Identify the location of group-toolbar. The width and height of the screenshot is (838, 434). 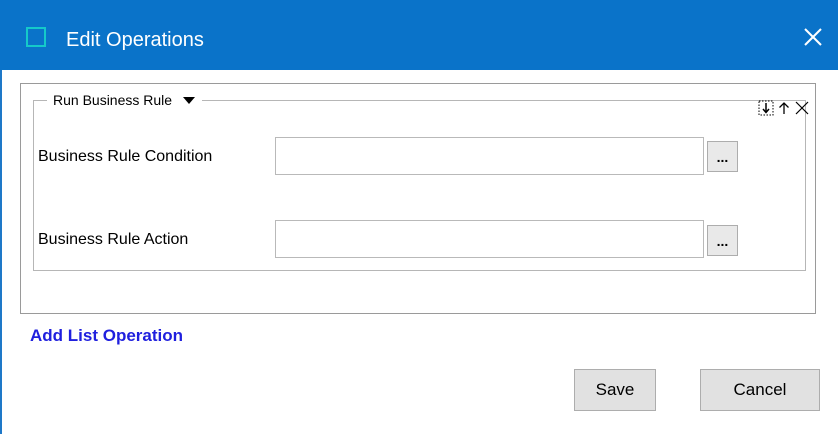
(784, 108).